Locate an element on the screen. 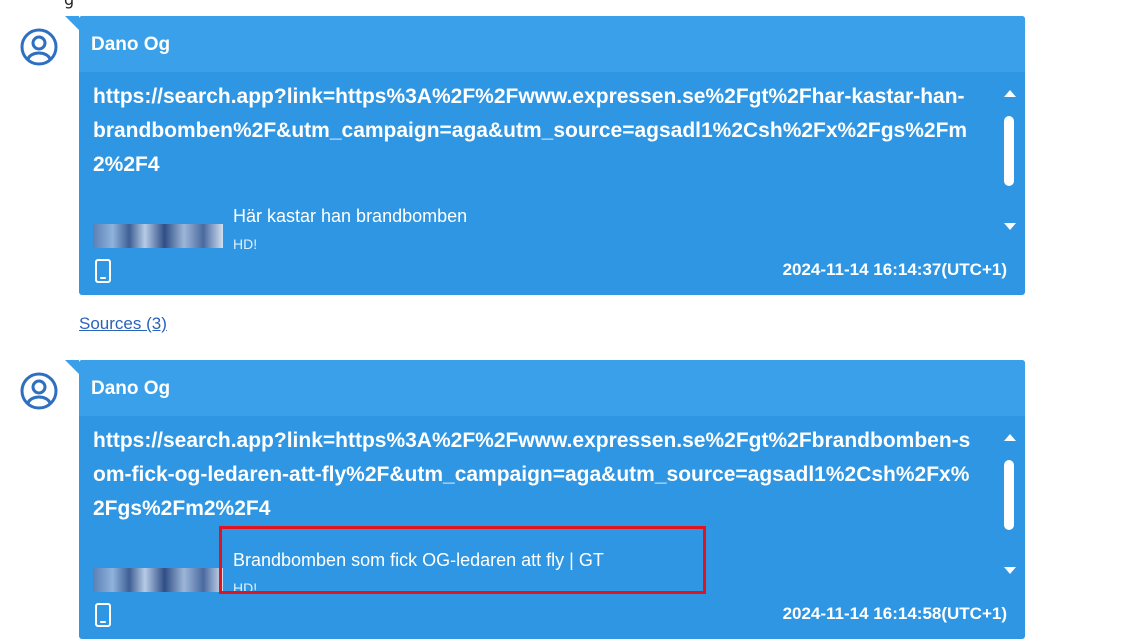  highlight-box is located at coordinates (462, 560).